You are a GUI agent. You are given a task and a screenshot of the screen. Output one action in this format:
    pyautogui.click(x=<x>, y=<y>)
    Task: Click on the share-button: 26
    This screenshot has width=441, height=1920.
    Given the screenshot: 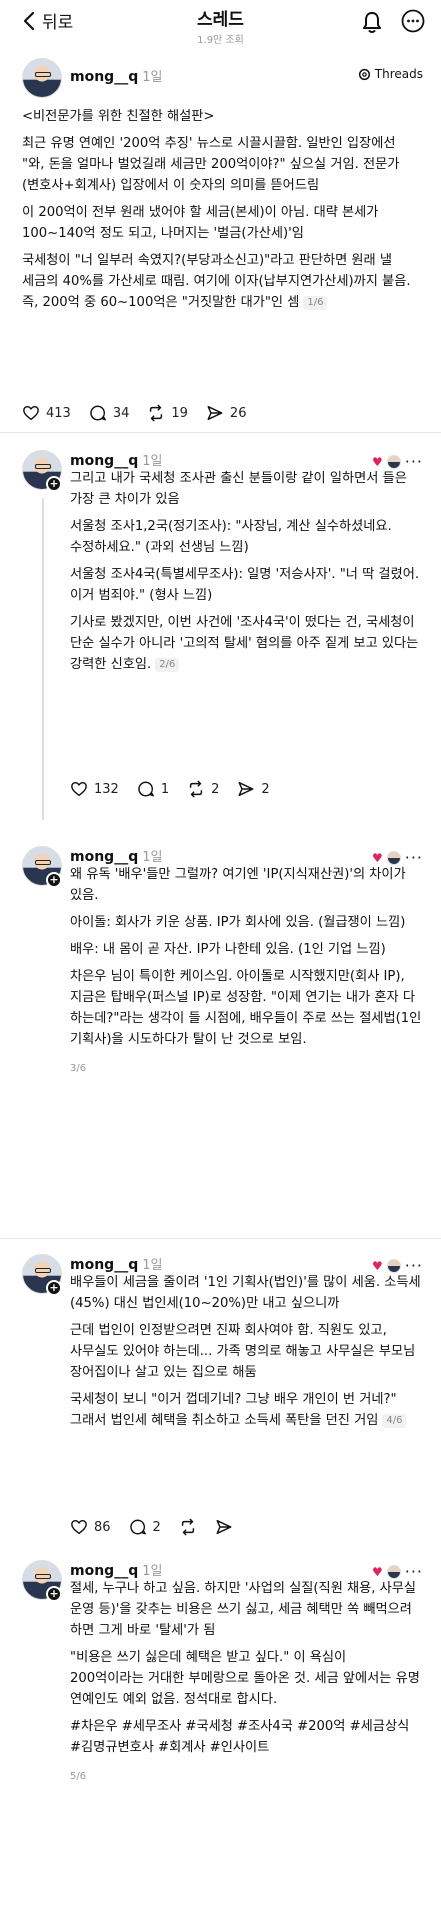 What is the action you would take?
    pyautogui.click(x=226, y=413)
    